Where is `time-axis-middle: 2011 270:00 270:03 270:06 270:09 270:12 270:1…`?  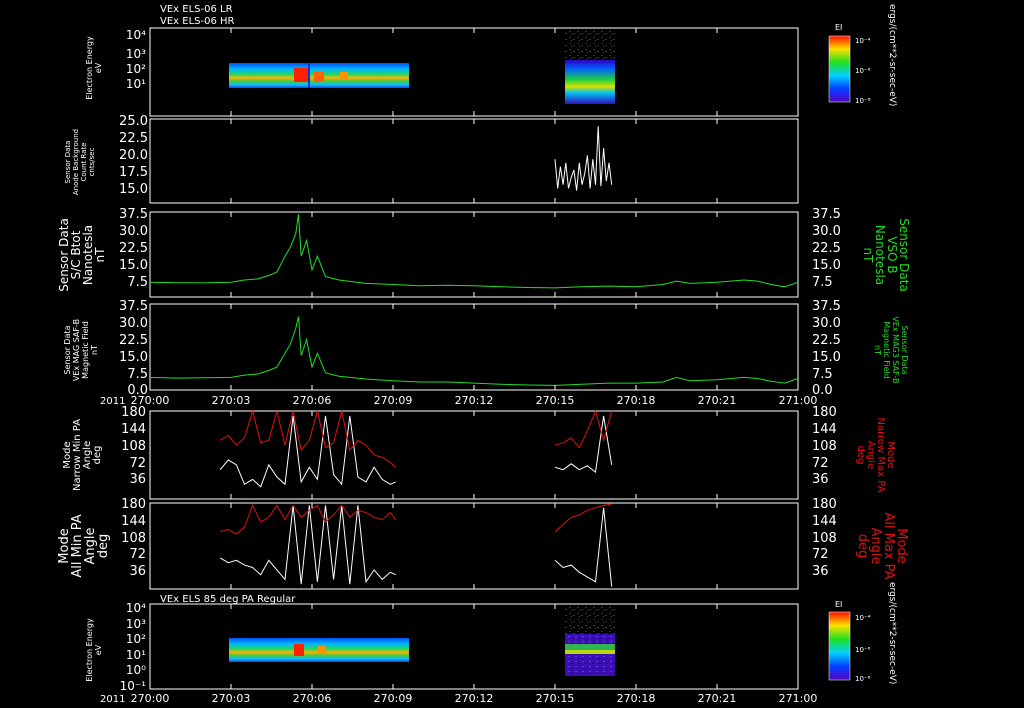
time-axis-middle: 2011 270:00 270:03 270:06 270:09 270:12 270:1… is located at coordinates (458, 400).